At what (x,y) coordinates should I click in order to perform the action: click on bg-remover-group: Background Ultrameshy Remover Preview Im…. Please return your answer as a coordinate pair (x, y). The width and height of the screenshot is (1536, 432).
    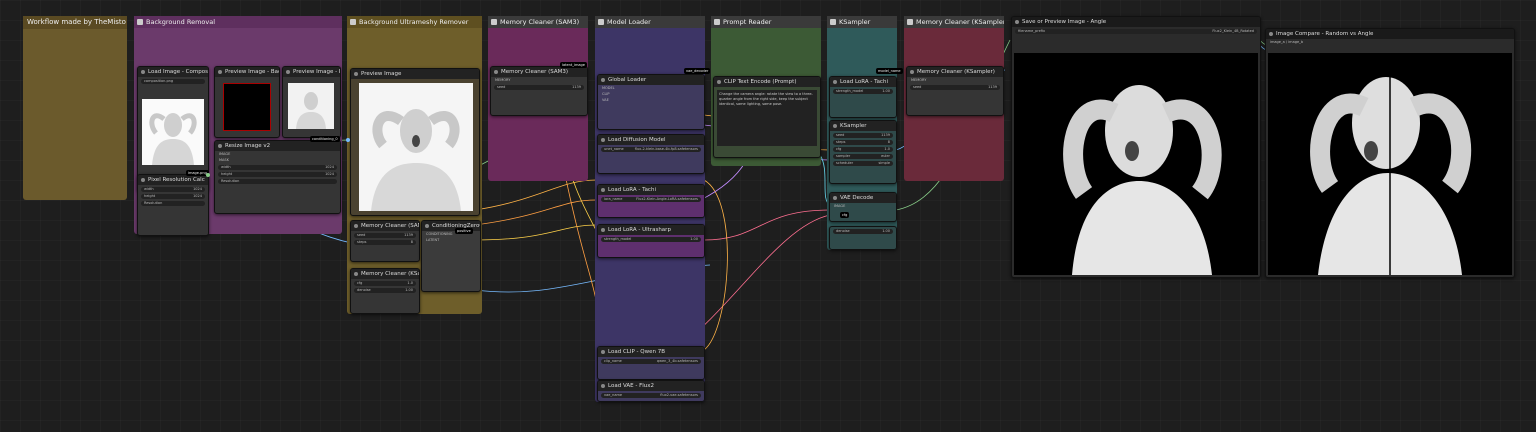
    Looking at the image, I should click on (414, 165).